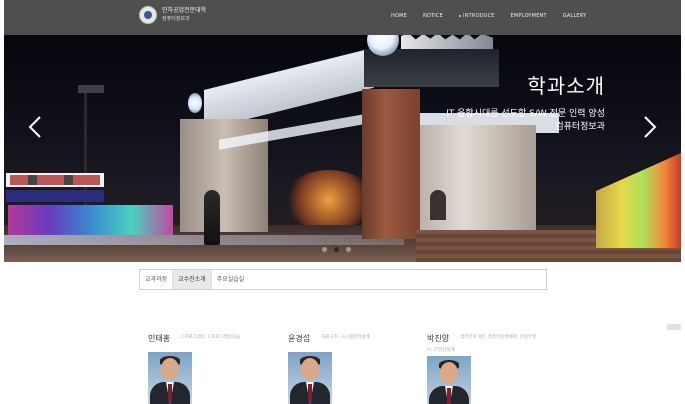  What do you see at coordinates (299, 338) in the screenshot?
I see `professor-name: 윤경섭` at bounding box center [299, 338].